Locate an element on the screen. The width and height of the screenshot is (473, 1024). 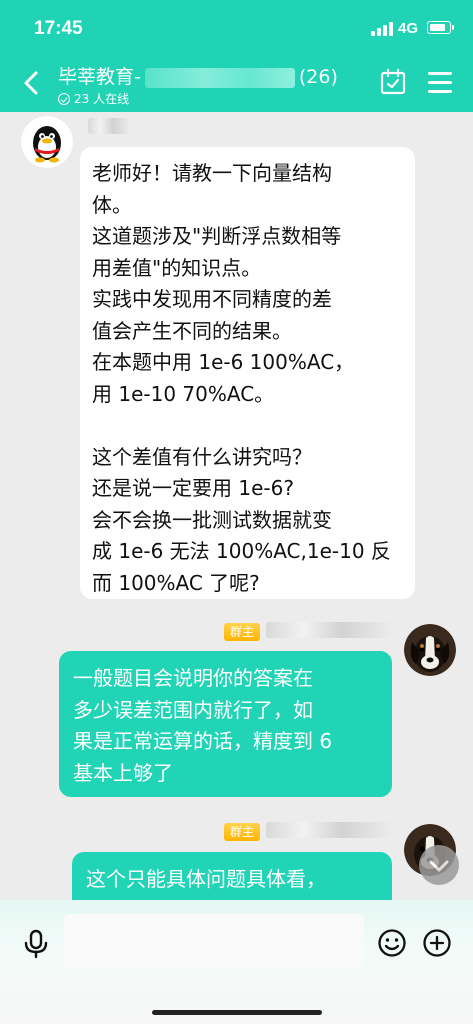
signal-icon is located at coordinates (382, 29).